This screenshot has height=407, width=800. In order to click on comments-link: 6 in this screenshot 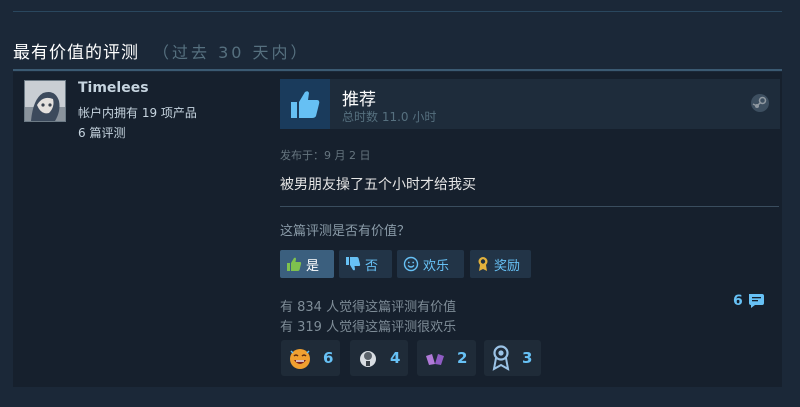, I will do `click(750, 301)`.